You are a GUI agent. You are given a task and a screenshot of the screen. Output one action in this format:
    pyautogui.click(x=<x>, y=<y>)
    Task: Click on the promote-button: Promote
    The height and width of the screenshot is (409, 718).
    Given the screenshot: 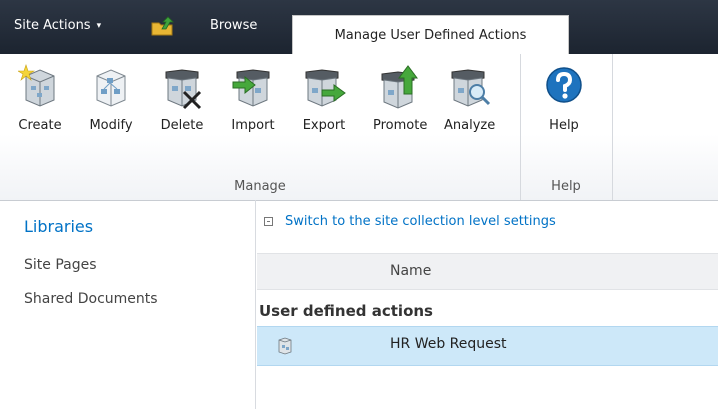 What is the action you would take?
    pyautogui.click(x=400, y=106)
    